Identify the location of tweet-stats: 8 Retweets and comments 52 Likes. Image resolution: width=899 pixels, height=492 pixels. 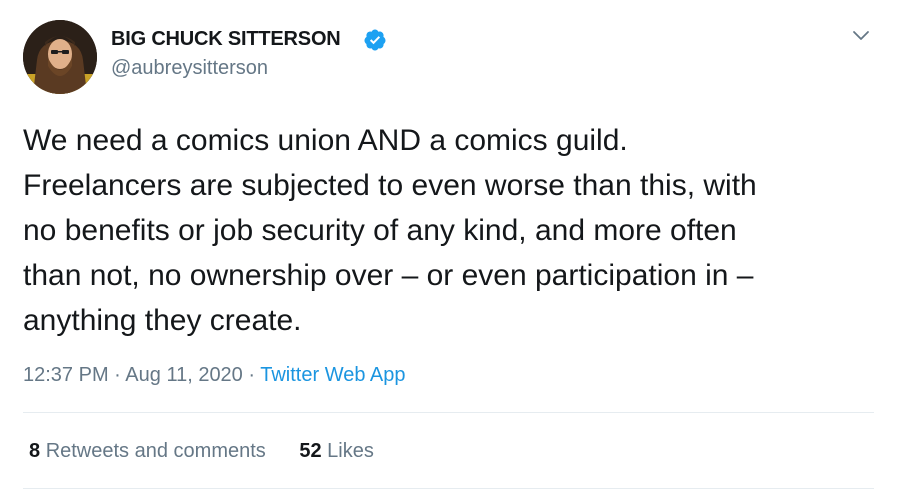
(201, 451).